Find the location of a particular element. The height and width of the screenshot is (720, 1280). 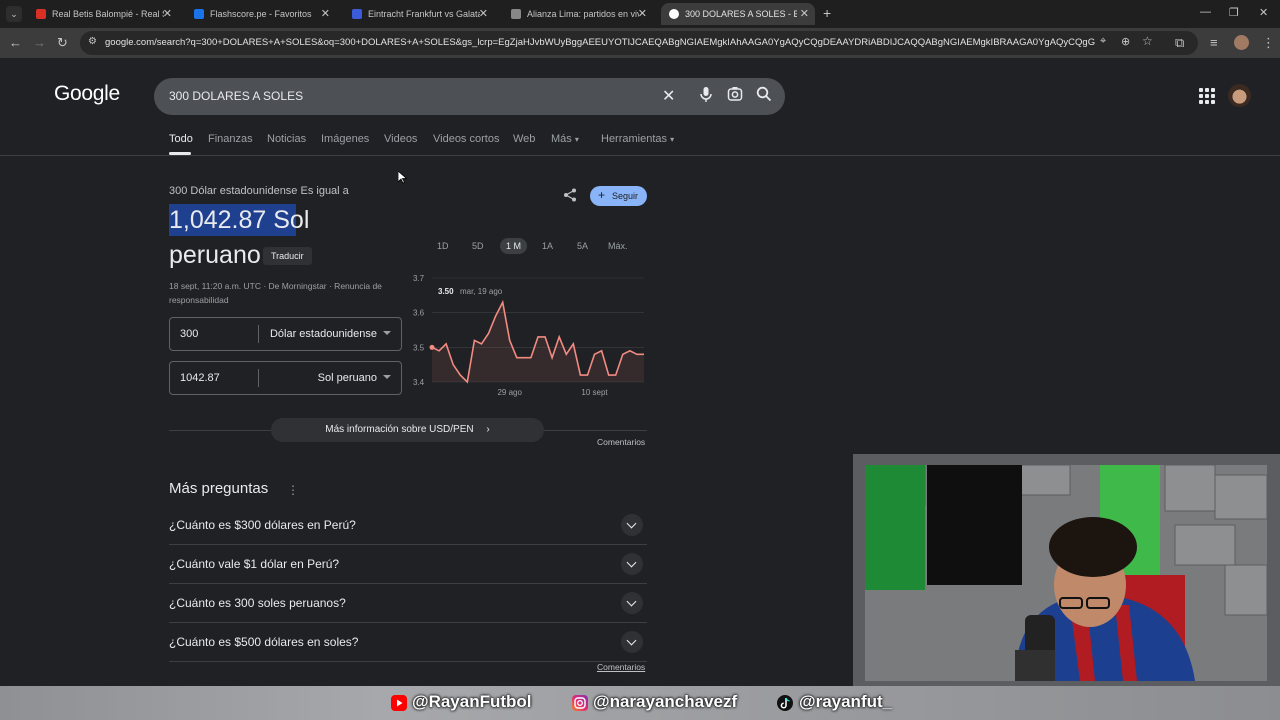

browser-tab-active: 300 DOLARES A SOLES - Buscar ✕ is located at coordinates (738, 14).